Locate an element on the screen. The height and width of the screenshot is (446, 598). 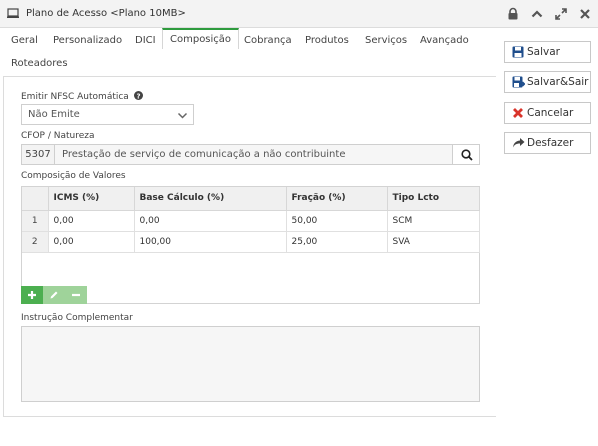
edit-row-button is located at coordinates (54, 295).